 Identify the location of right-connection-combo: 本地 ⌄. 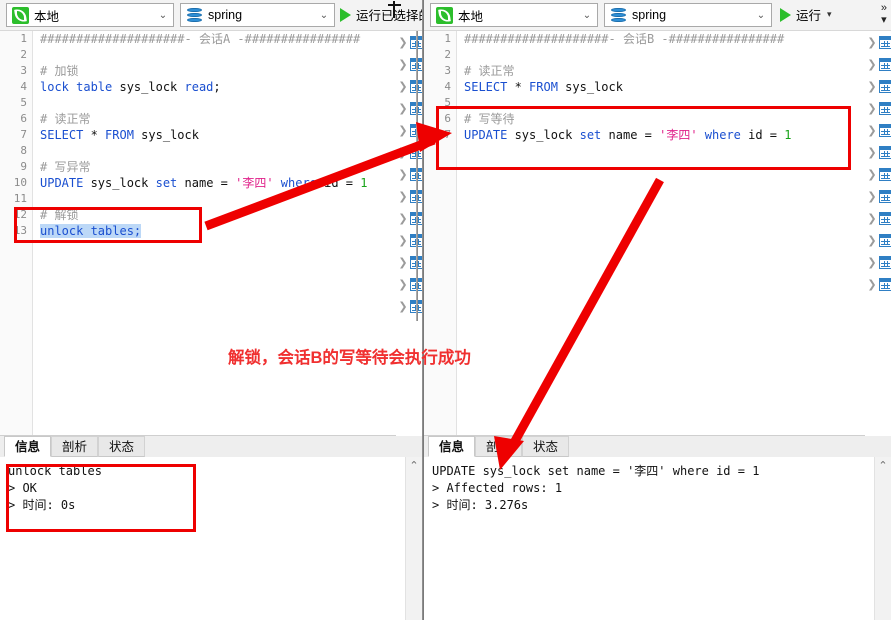
(514, 15).